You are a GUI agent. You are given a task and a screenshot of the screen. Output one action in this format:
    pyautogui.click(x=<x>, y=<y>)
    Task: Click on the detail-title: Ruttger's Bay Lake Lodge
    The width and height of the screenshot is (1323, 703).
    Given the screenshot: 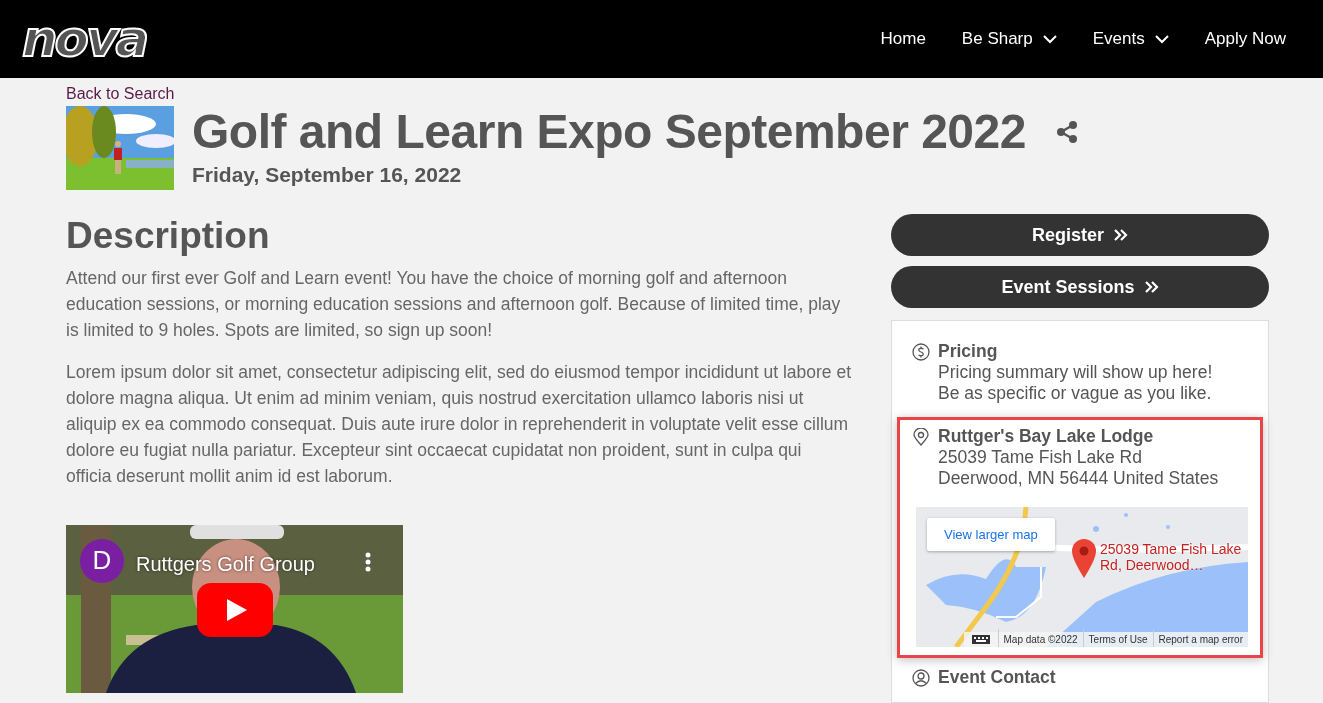 What is the action you would take?
    pyautogui.click(x=1046, y=437)
    